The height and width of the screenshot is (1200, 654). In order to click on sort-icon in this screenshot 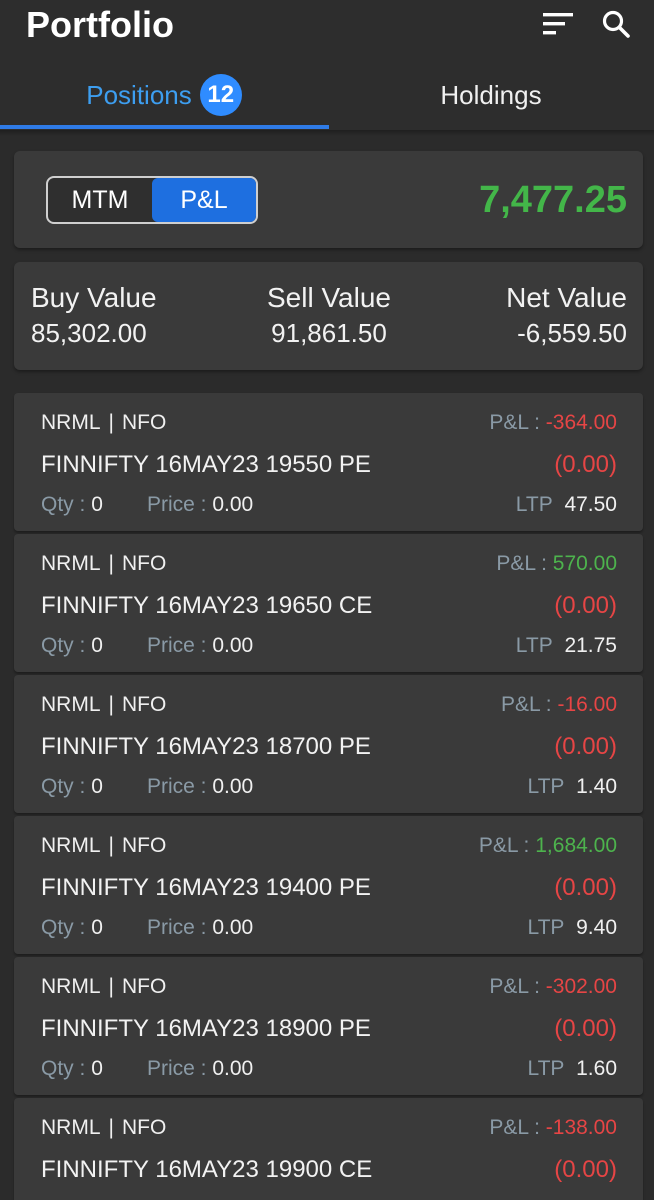, I will do `click(558, 24)`.